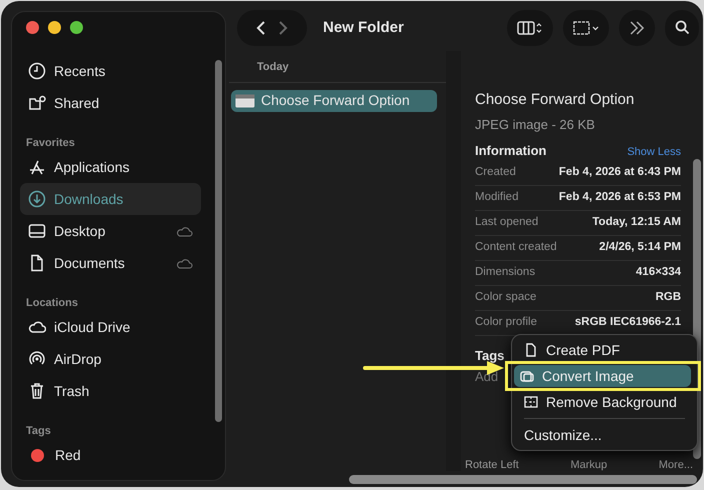  What do you see at coordinates (38, 431) in the screenshot?
I see `section-heading: Tags` at bounding box center [38, 431].